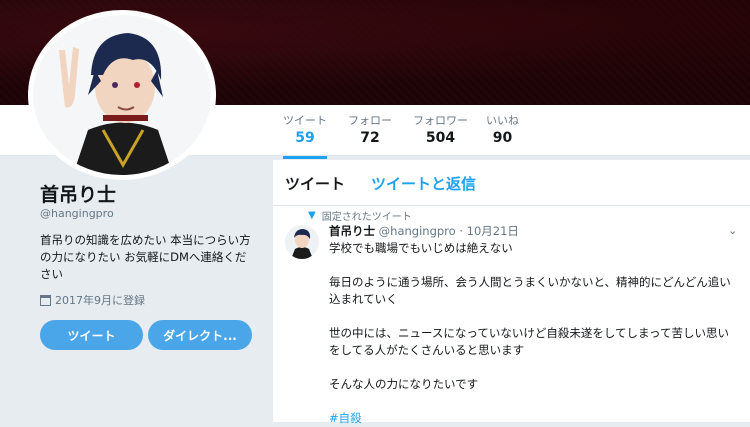 The height and width of the screenshot is (427, 750). What do you see at coordinates (352, 231) in the screenshot?
I see `tweet-author-name: 首吊り士` at bounding box center [352, 231].